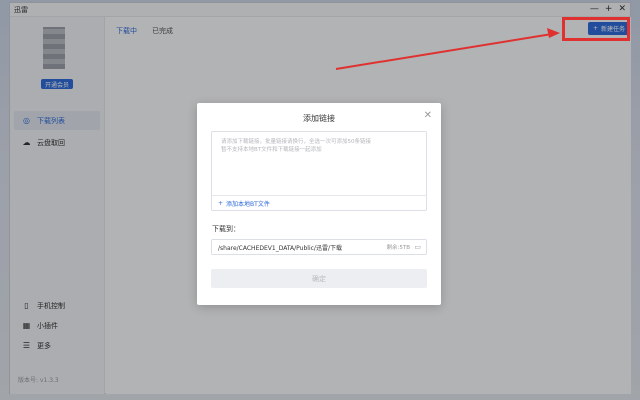  What do you see at coordinates (428, 115) in the screenshot?
I see `close-icon: ✕` at bounding box center [428, 115].